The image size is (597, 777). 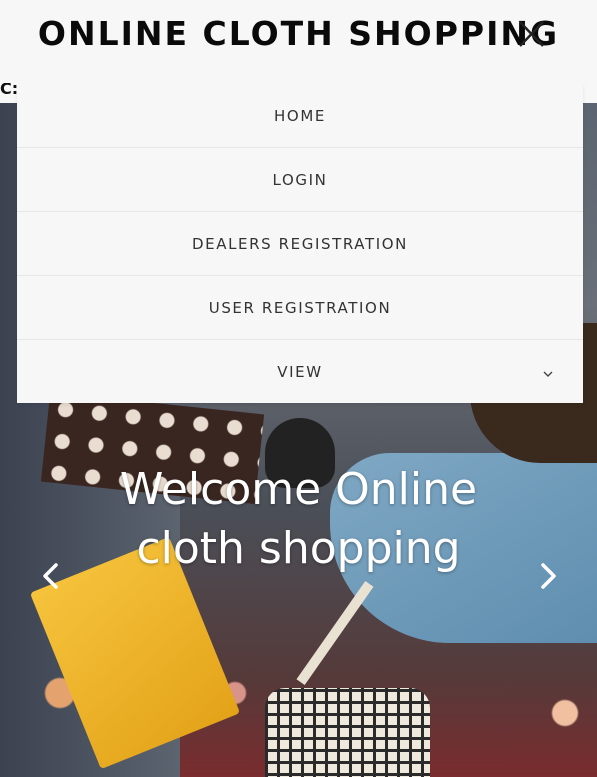 What do you see at coordinates (298, 548) in the screenshot?
I see `caption-line-2: cloth shopping` at bounding box center [298, 548].